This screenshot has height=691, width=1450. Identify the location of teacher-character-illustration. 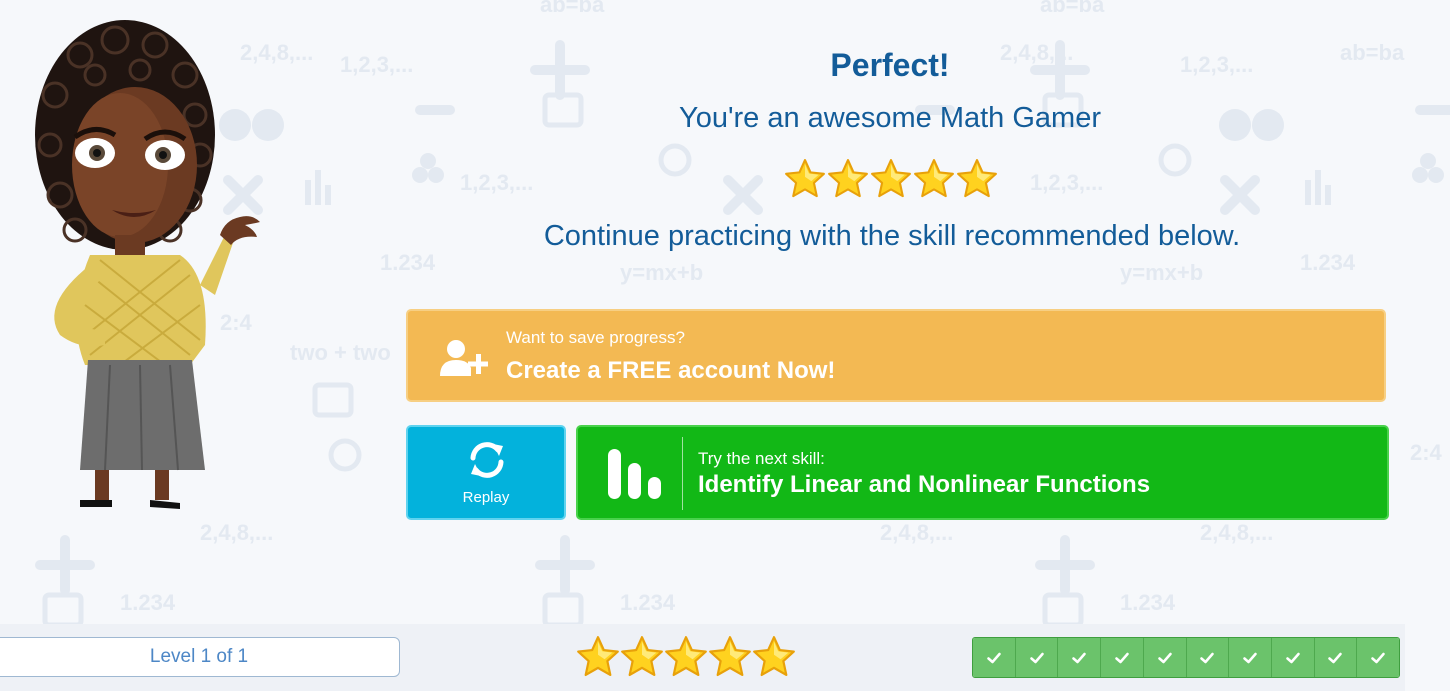
(147, 264).